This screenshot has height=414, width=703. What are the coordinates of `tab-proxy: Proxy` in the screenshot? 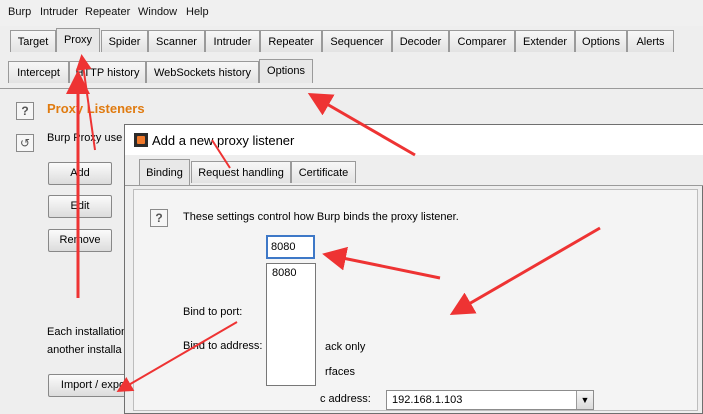 It's located at (78, 40).